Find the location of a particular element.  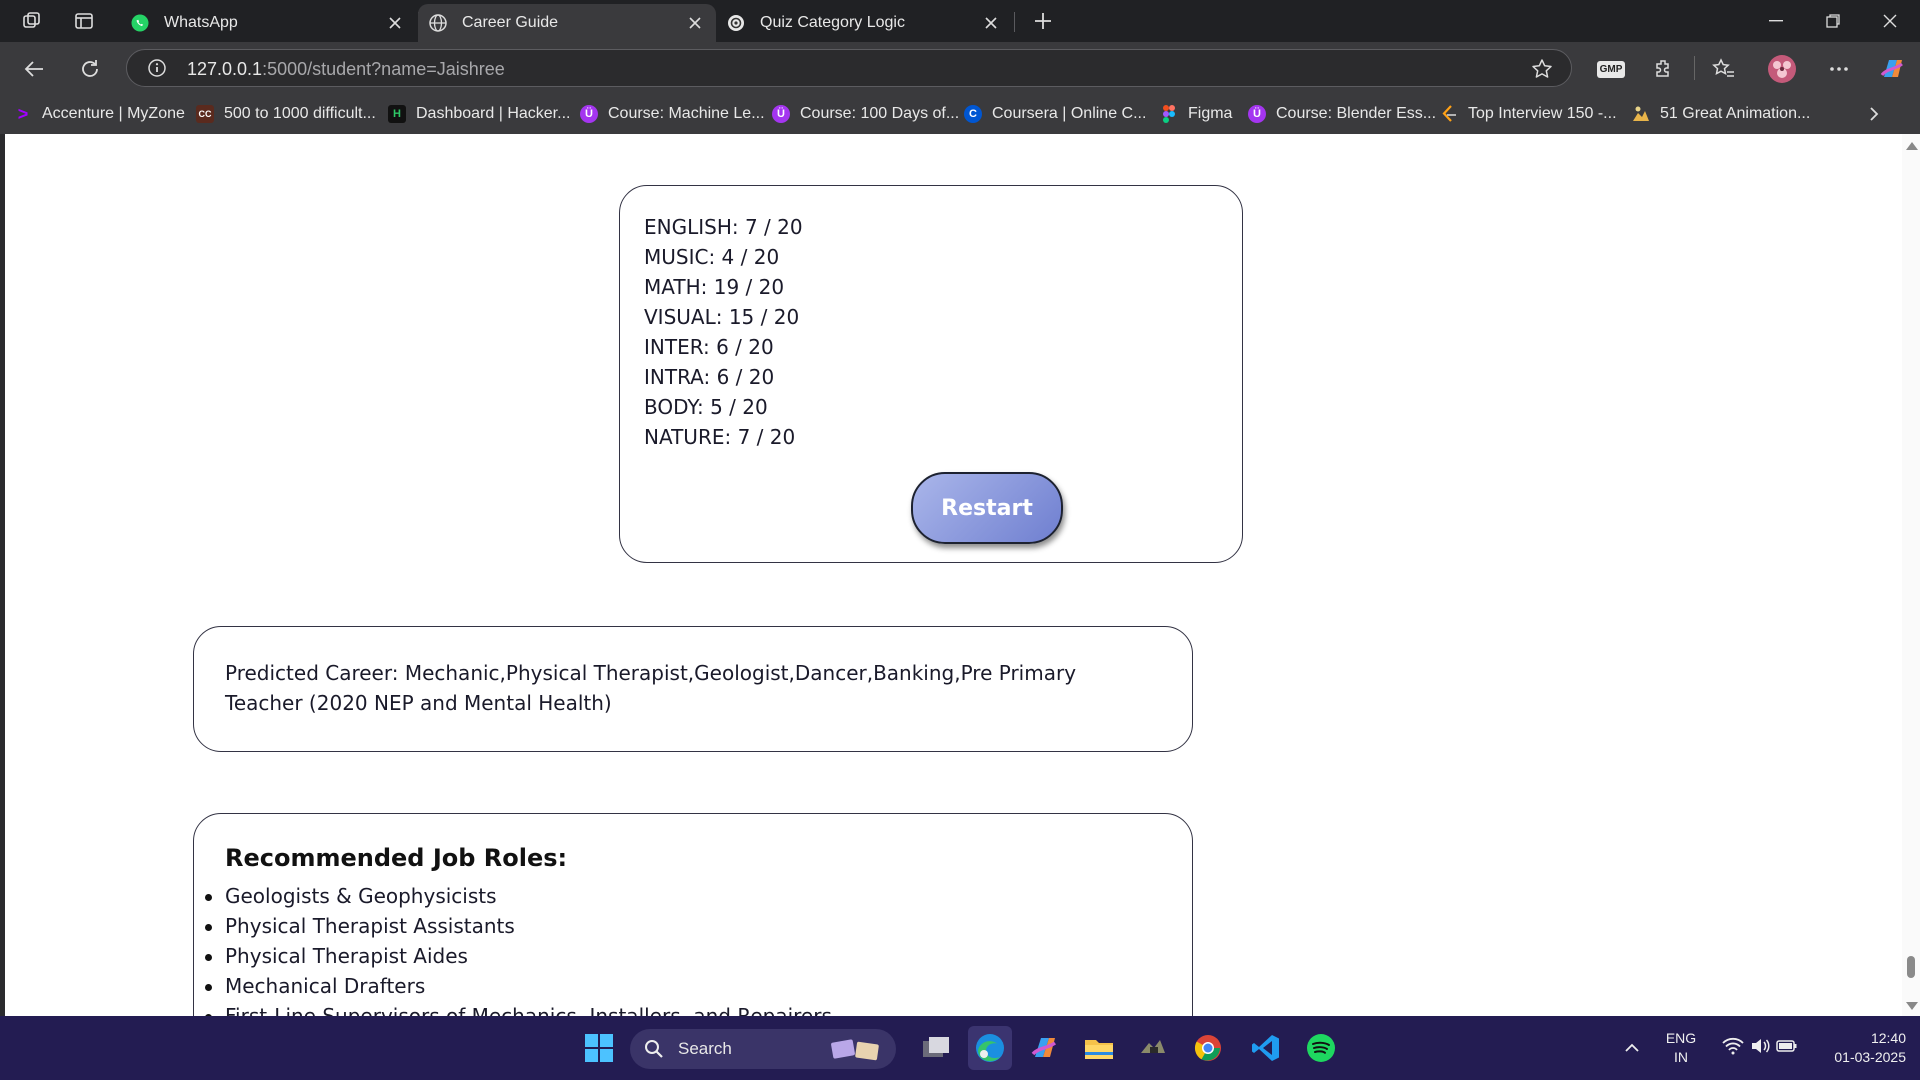

clock-date: 01-03-2025 is located at coordinates (1870, 1057).